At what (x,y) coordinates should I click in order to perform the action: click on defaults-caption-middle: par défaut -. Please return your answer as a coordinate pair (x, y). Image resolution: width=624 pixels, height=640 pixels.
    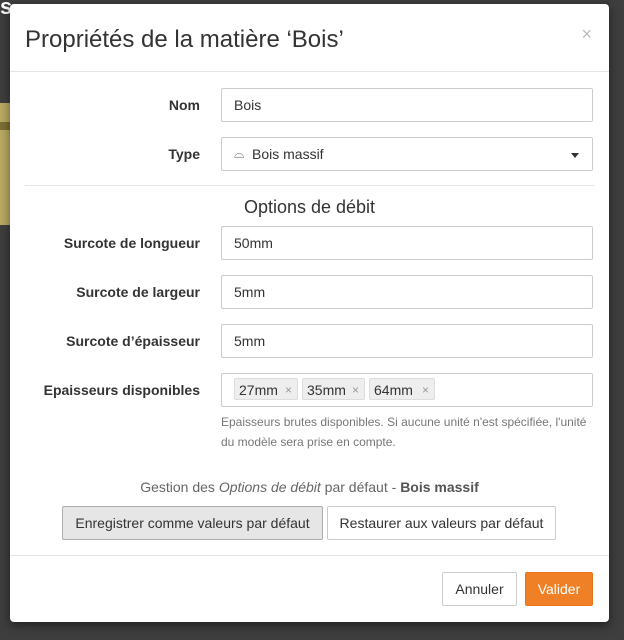
    Looking at the image, I should click on (360, 487).